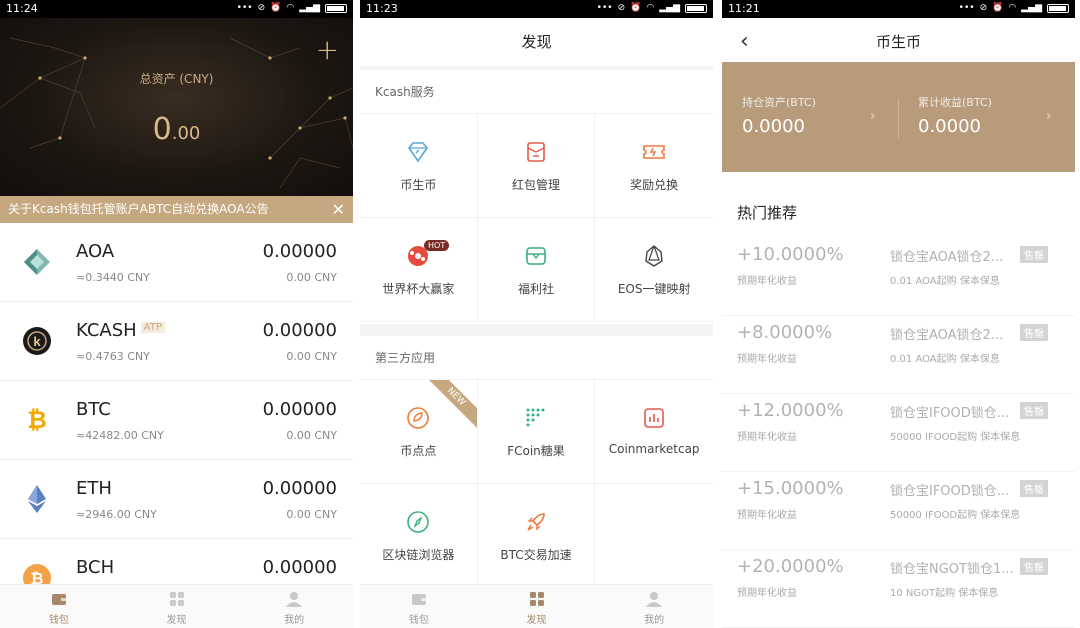  I want to click on coin-price: ≈0.3440 CNY, so click(113, 277).